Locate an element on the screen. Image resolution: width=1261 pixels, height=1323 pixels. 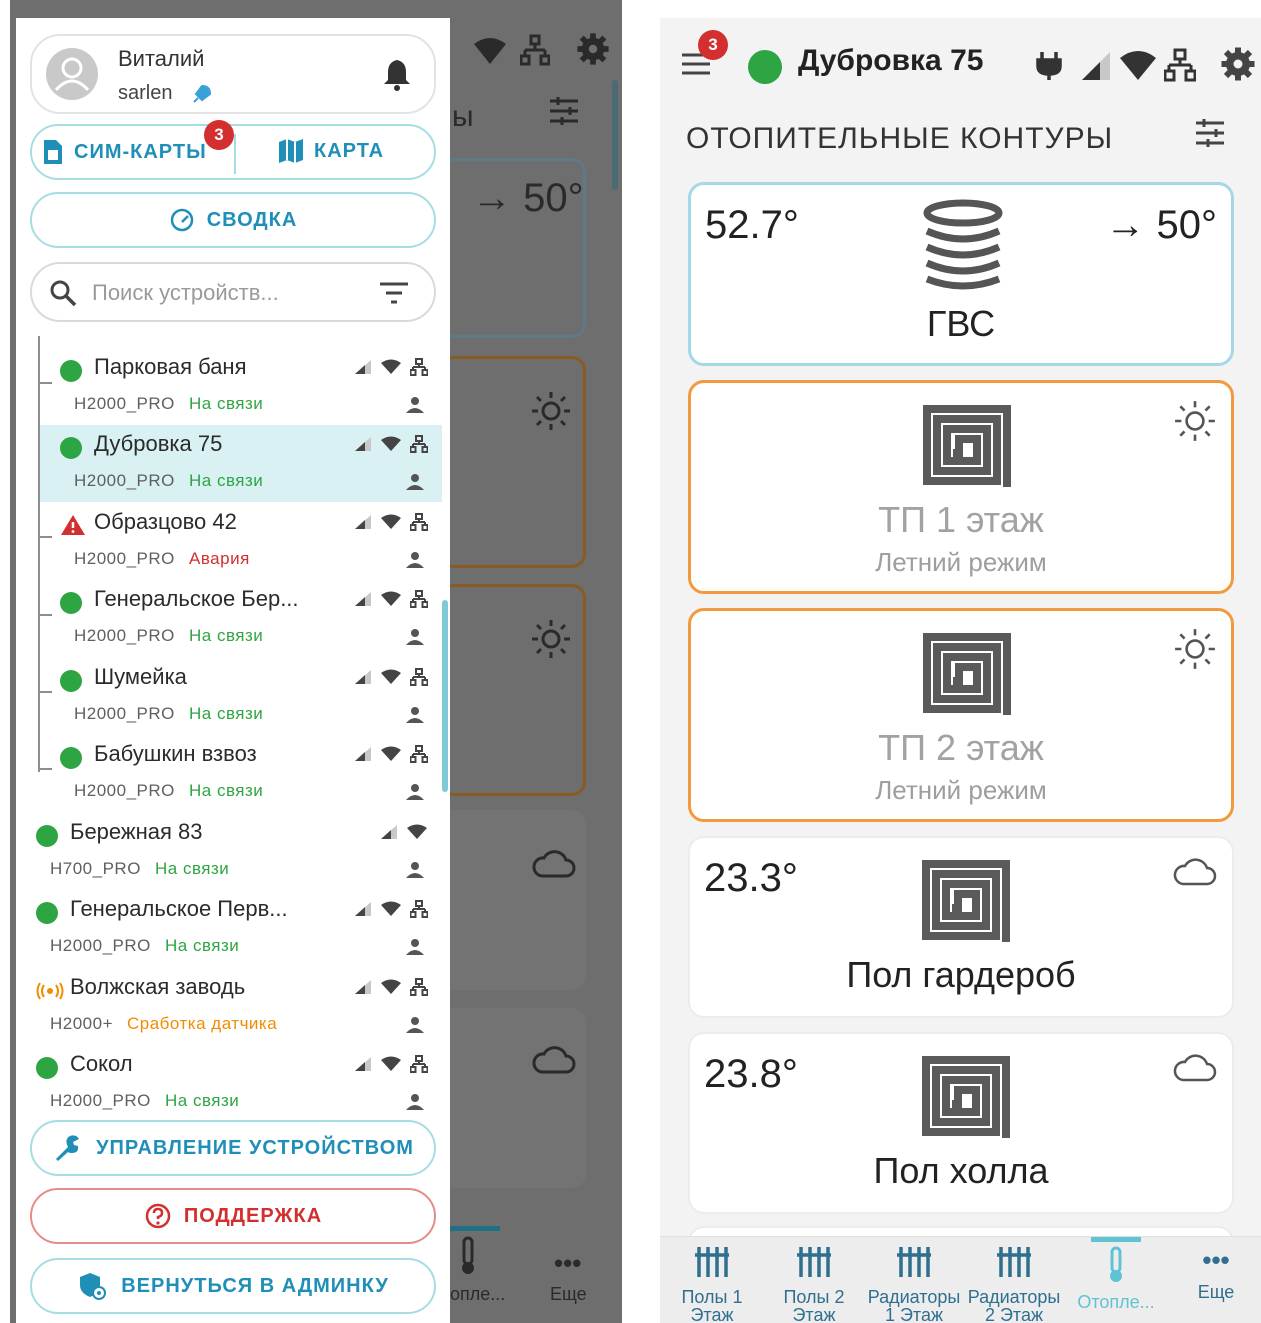
device-row: Парковая баня H2000_PRO На связи is located at coordinates (229, 386).